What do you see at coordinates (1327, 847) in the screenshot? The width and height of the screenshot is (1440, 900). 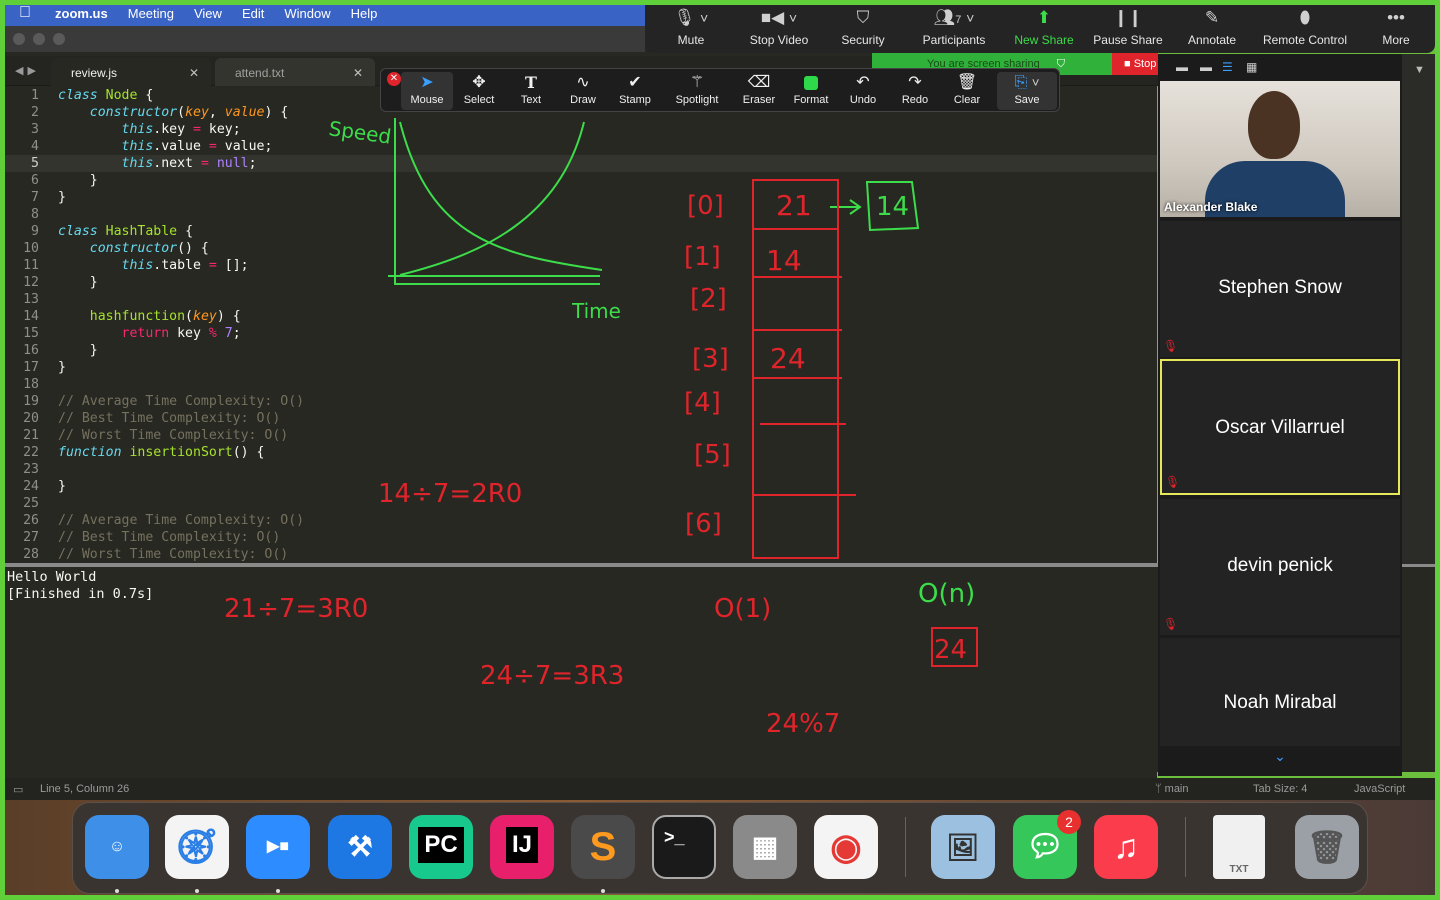 I see `trash-icon: 🗑︎` at bounding box center [1327, 847].